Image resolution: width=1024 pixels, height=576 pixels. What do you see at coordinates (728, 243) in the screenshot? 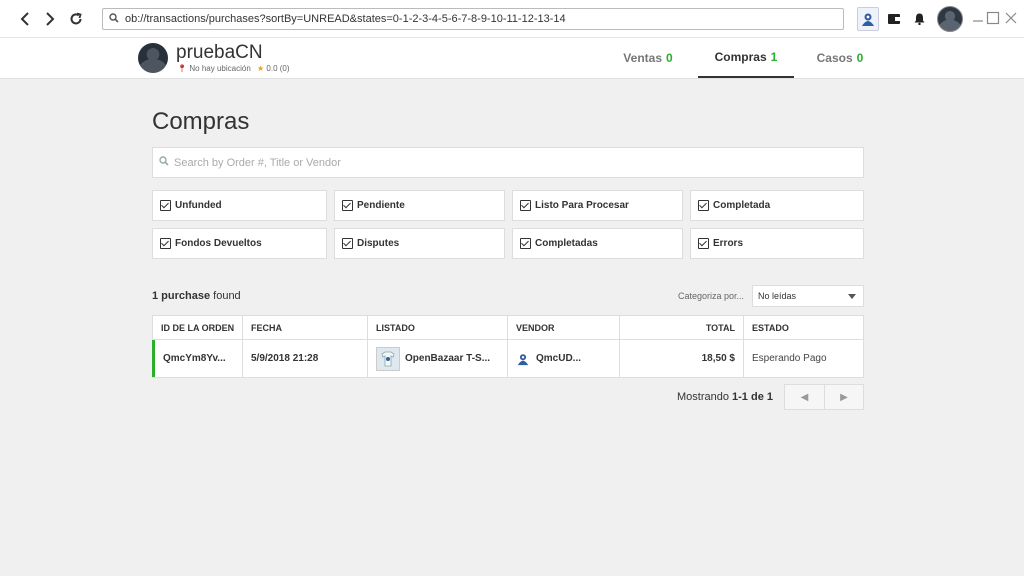
I see `filter-label: Errors` at bounding box center [728, 243].